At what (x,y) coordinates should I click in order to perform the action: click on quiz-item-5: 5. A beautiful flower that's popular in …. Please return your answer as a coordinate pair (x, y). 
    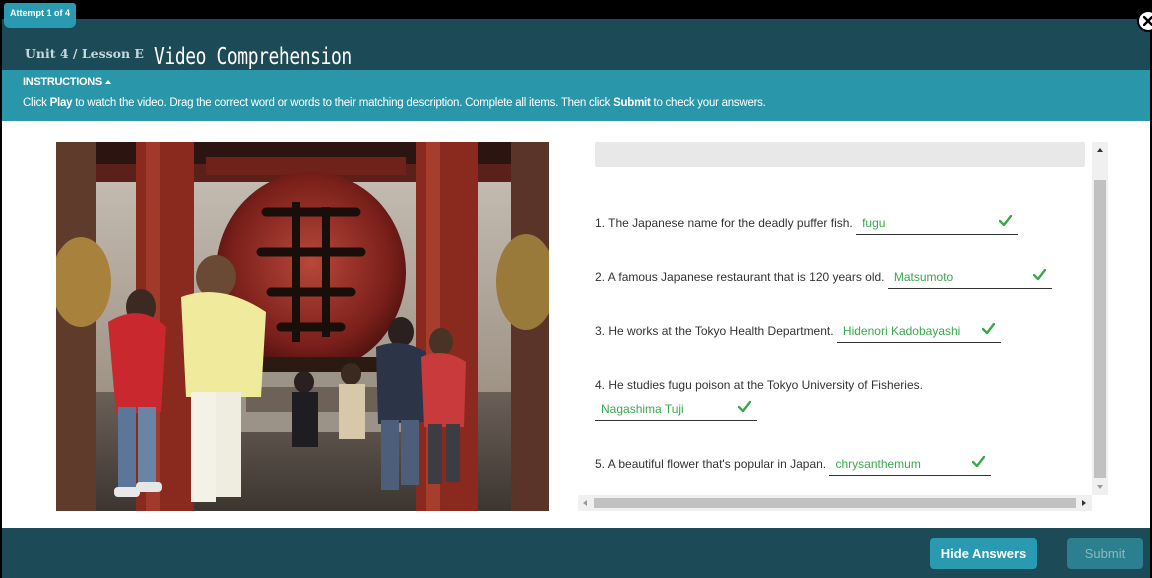
    Looking at the image, I should click on (793, 466).